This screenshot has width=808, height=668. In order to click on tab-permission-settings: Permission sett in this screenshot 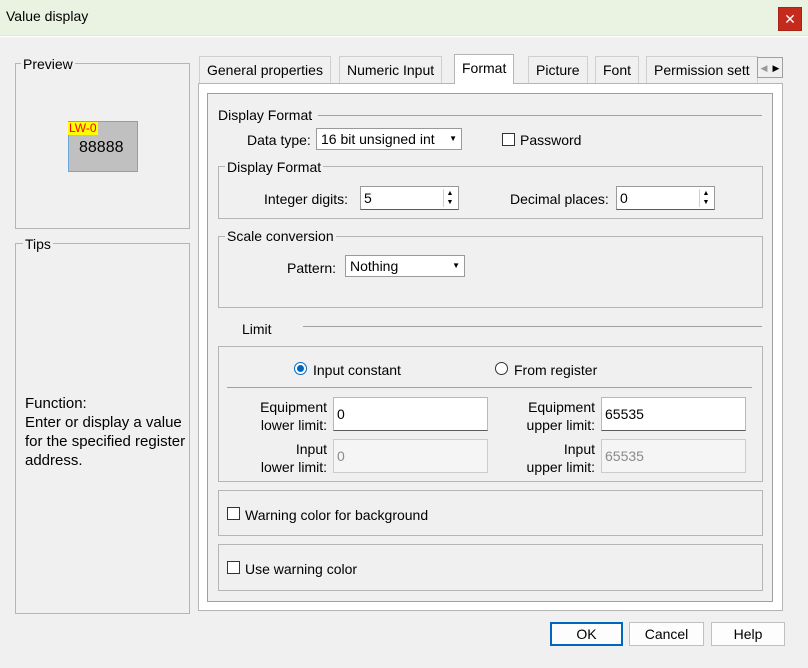, I will do `click(702, 69)`.